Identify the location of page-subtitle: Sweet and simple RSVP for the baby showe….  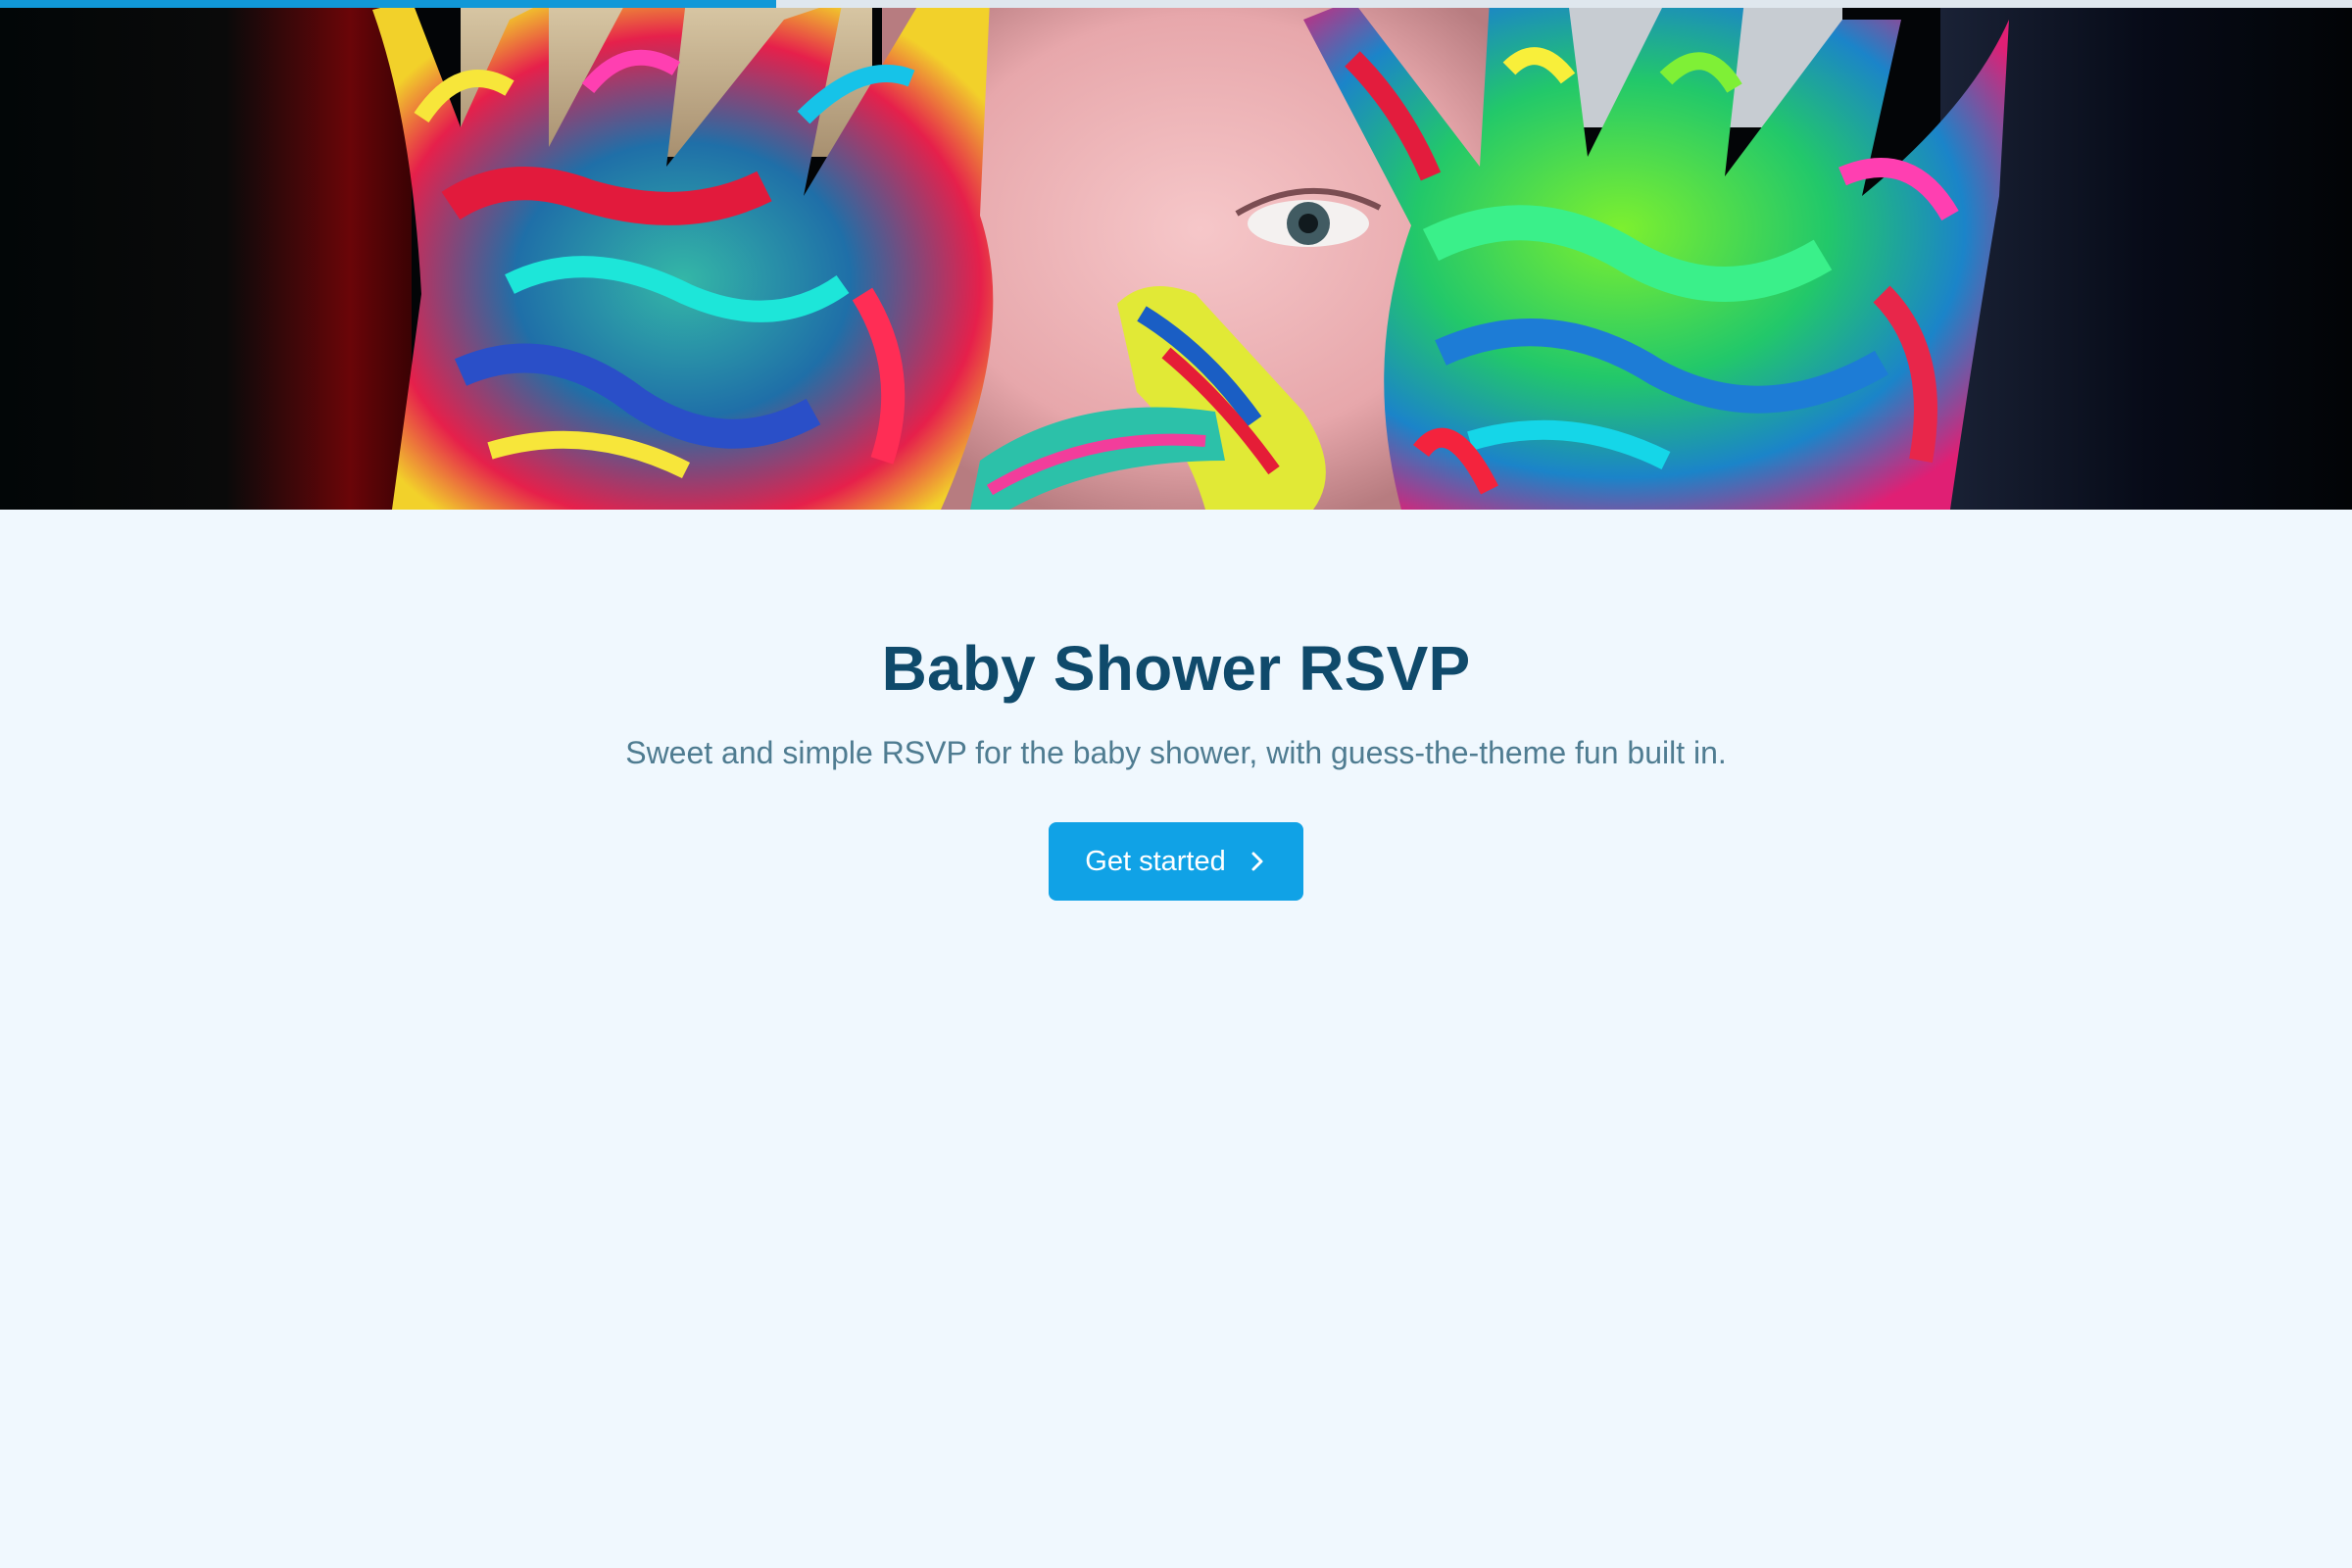
(1176, 752).